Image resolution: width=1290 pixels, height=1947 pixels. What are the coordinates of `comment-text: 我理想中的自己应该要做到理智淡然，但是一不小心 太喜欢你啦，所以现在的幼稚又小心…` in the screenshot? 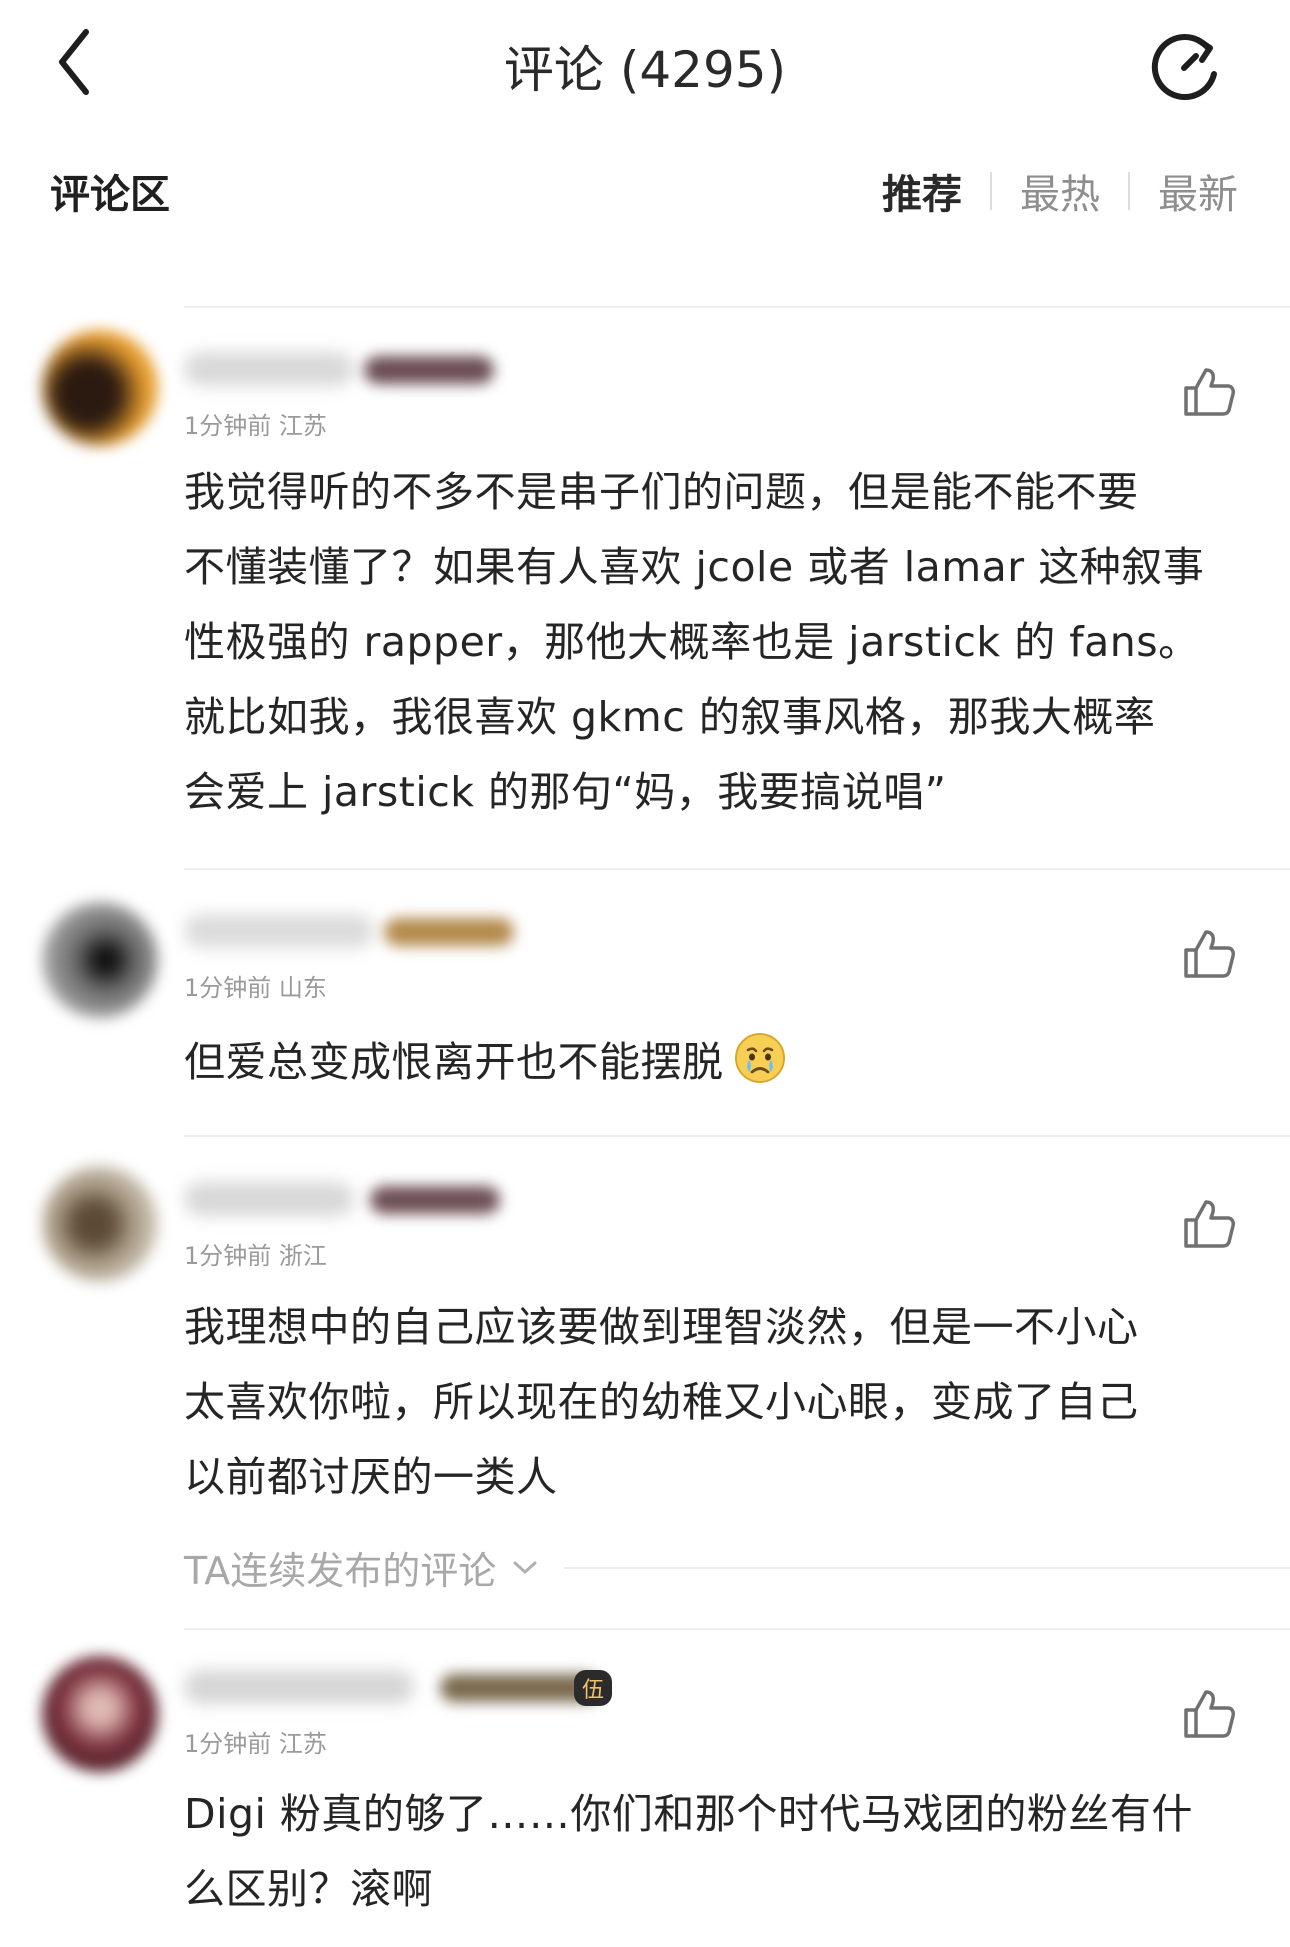 It's located at (709, 1402).